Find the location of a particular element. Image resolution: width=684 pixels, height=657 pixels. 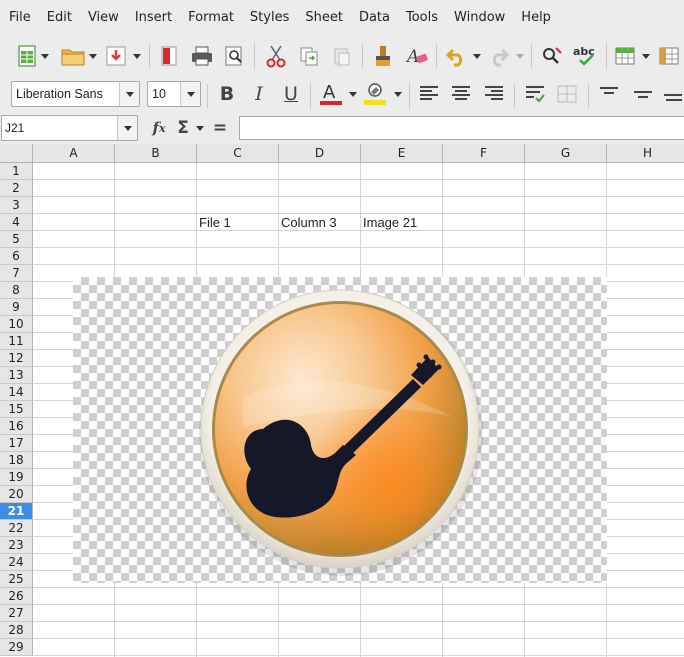

column-header-a: A is located at coordinates (74, 153).